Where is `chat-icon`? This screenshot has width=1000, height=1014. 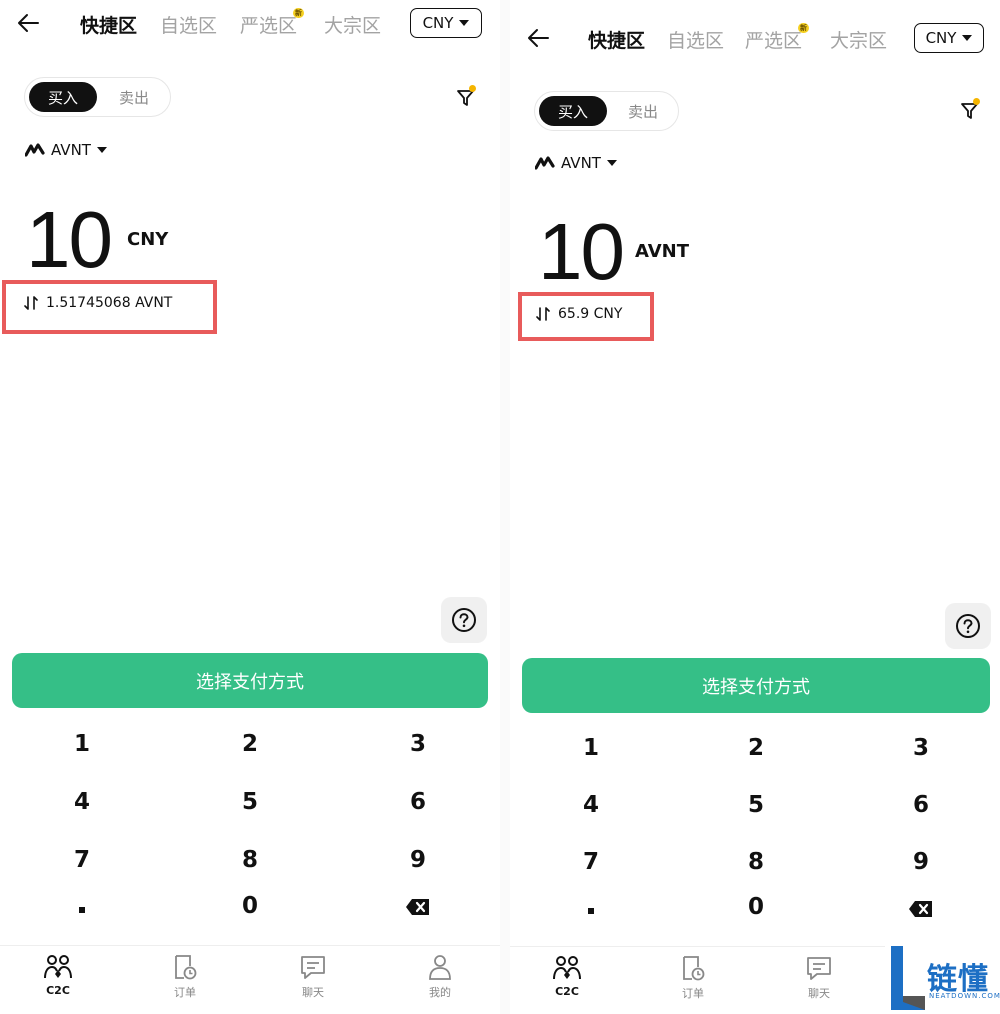 chat-icon is located at coordinates (819, 968).